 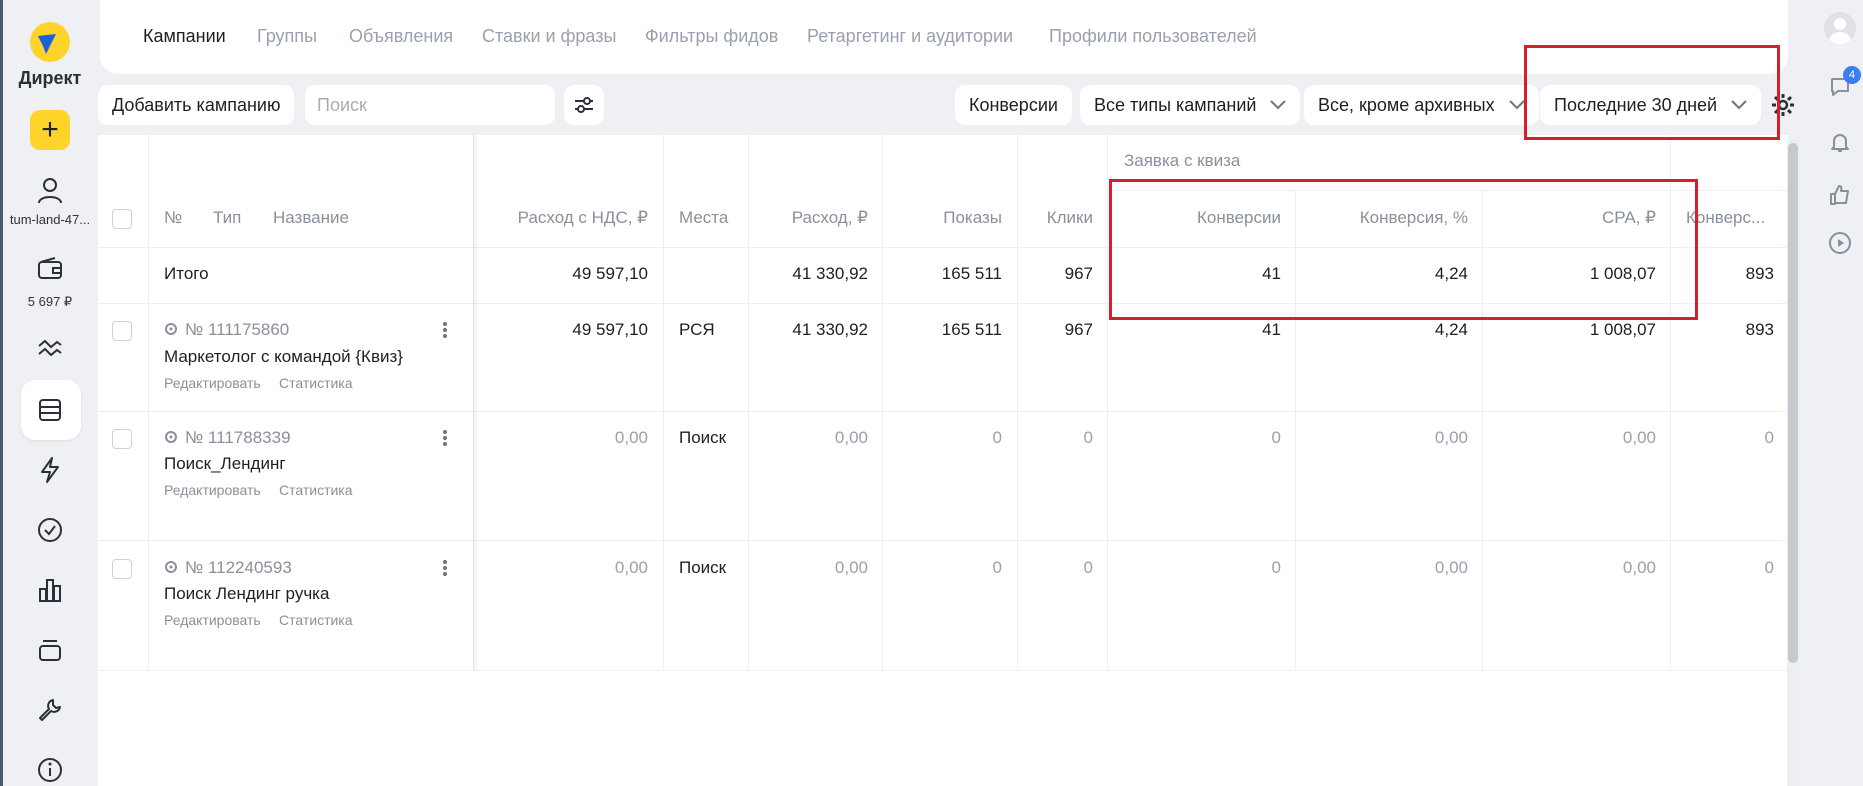 What do you see at coordinates (50, 269) in the screenshot?
I see `wallet-icon` at bounding box center [50, 269].